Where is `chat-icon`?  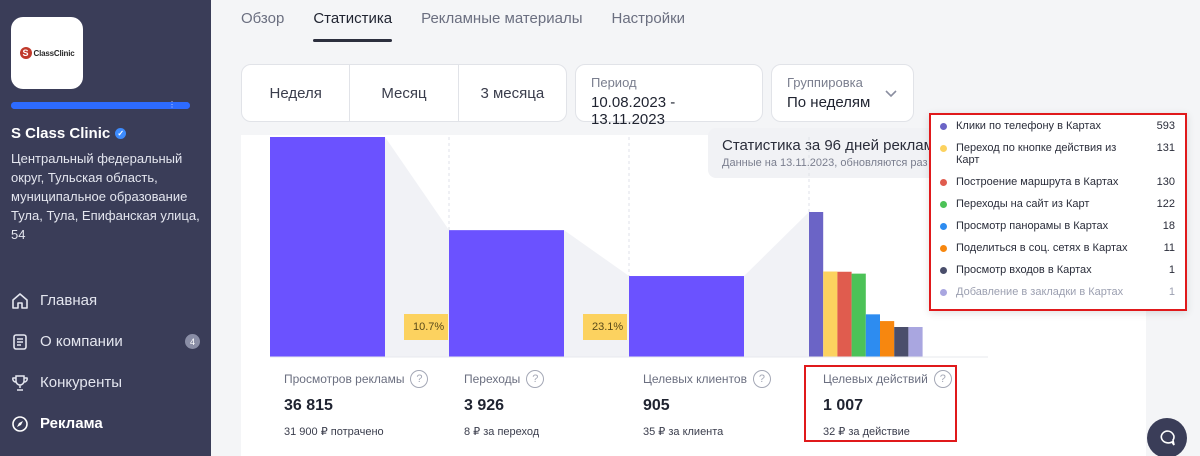 chat-icon is located at coordinates (1167, 438).